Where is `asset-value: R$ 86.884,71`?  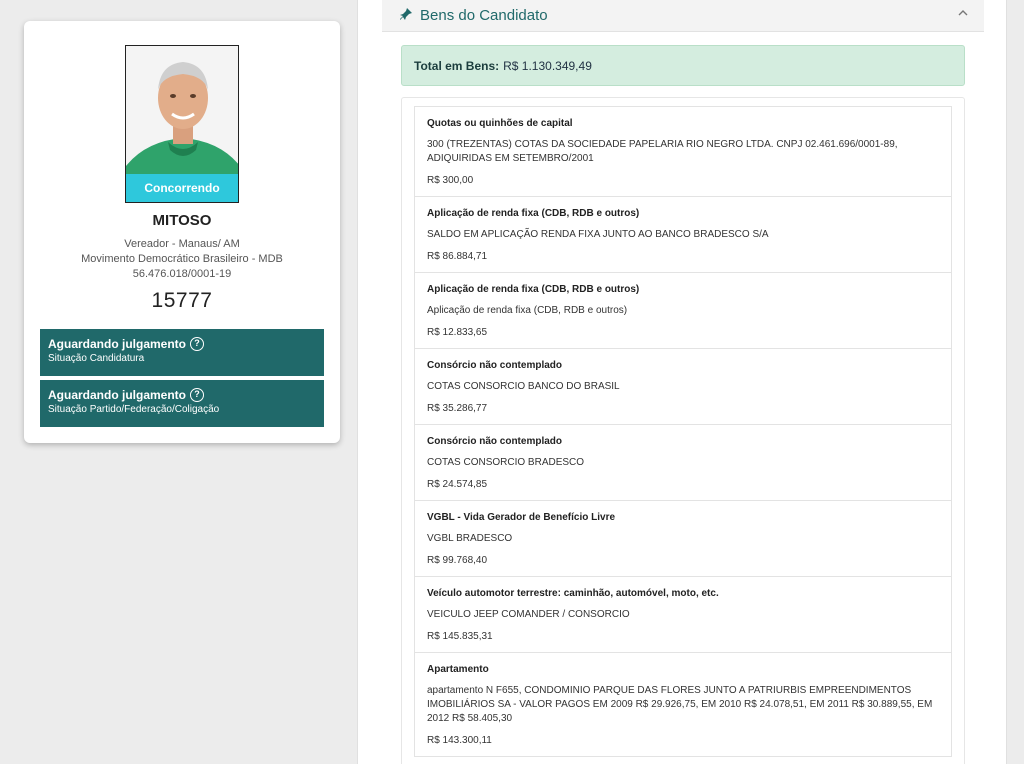
asset-value: R$ 86.884,71 is located at coordinates (457, 256).